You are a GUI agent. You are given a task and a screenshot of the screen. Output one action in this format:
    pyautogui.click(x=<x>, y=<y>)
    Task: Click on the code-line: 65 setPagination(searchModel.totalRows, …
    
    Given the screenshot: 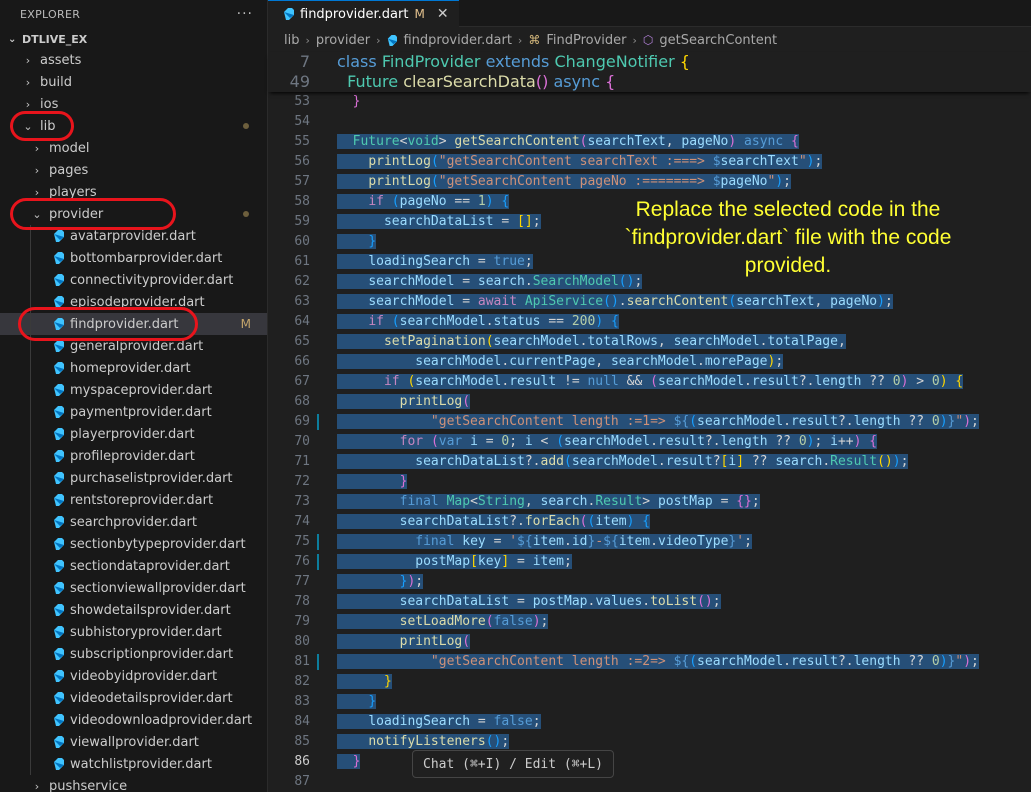 What is the action you would take?
    pyautogui.click(x=649, y=342)
    